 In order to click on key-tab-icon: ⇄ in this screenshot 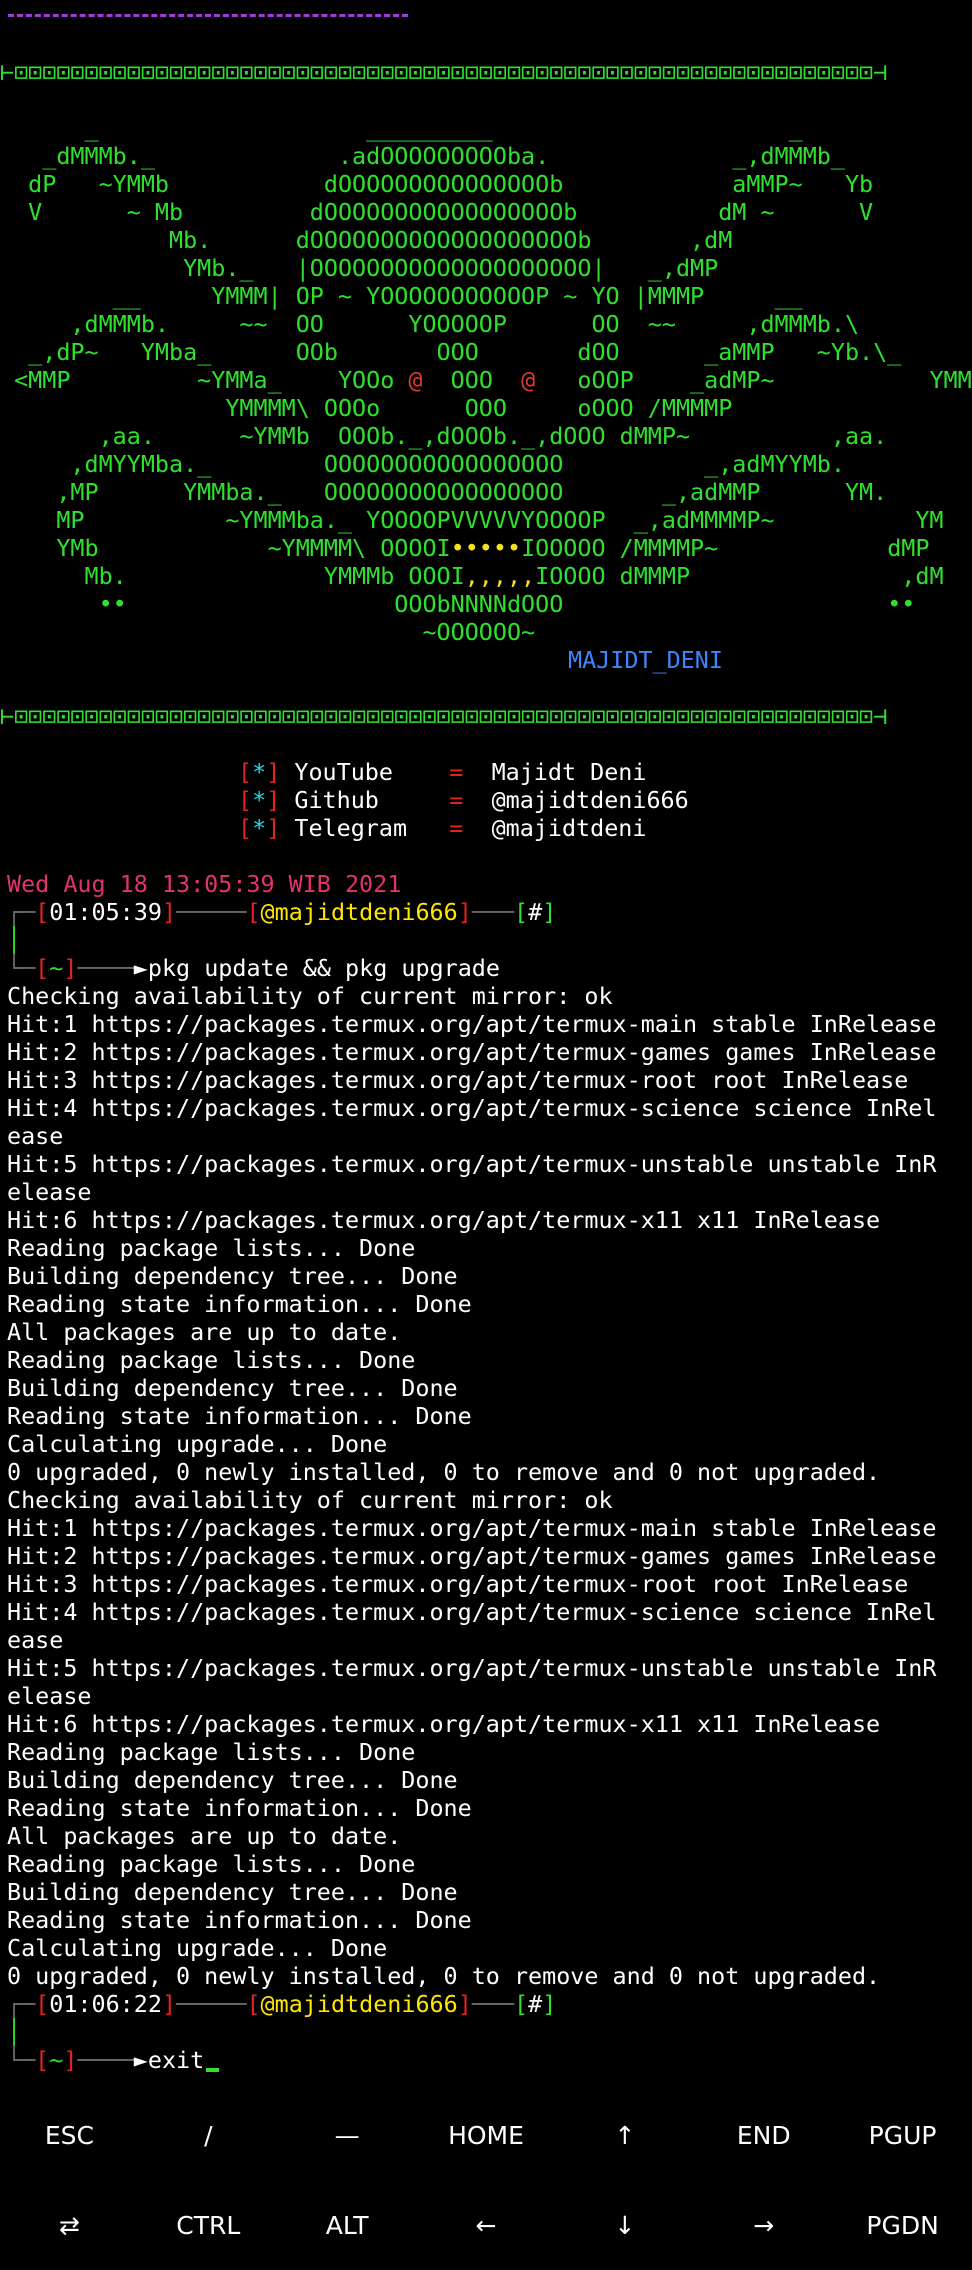, I will do `click(69, 2225)`.